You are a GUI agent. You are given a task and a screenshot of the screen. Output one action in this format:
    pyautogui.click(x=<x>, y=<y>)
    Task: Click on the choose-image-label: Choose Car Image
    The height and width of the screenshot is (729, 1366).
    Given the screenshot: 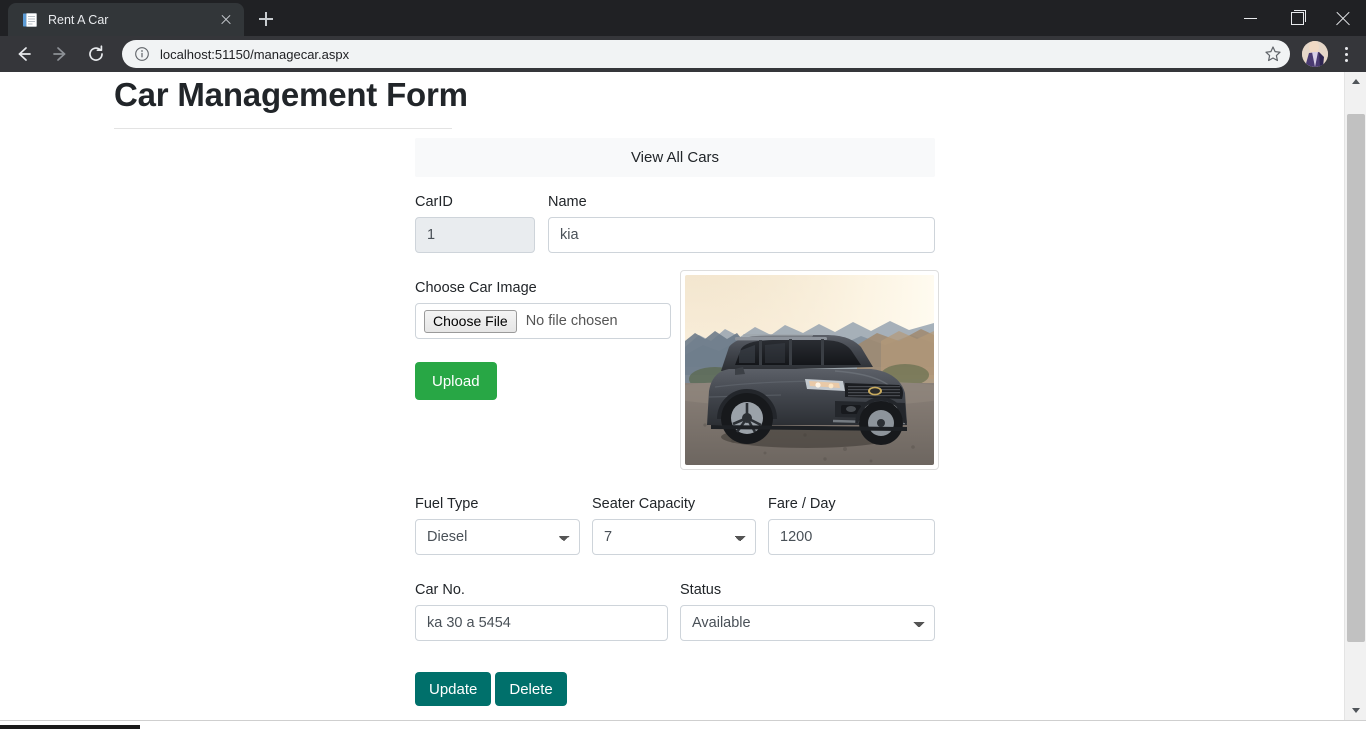 What is the action you would take?
    pyautogui.click(x=476, y=288)
    